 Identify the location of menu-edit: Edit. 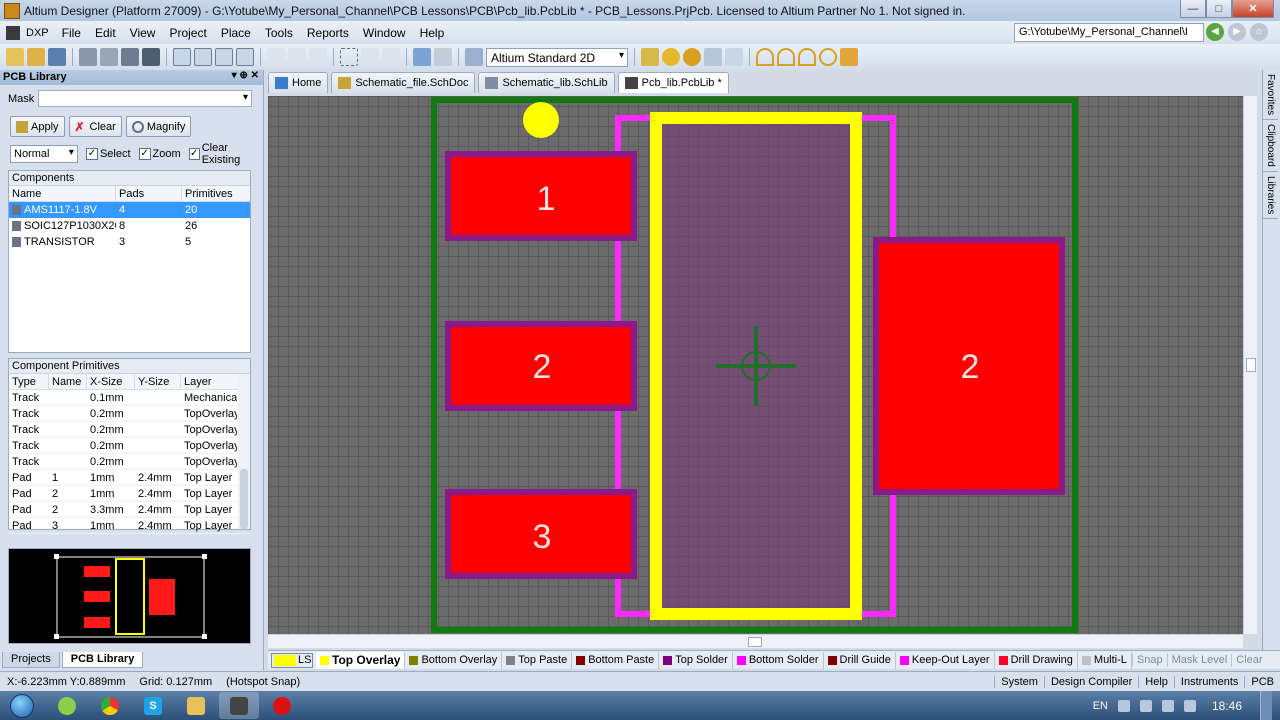
(105, 33).